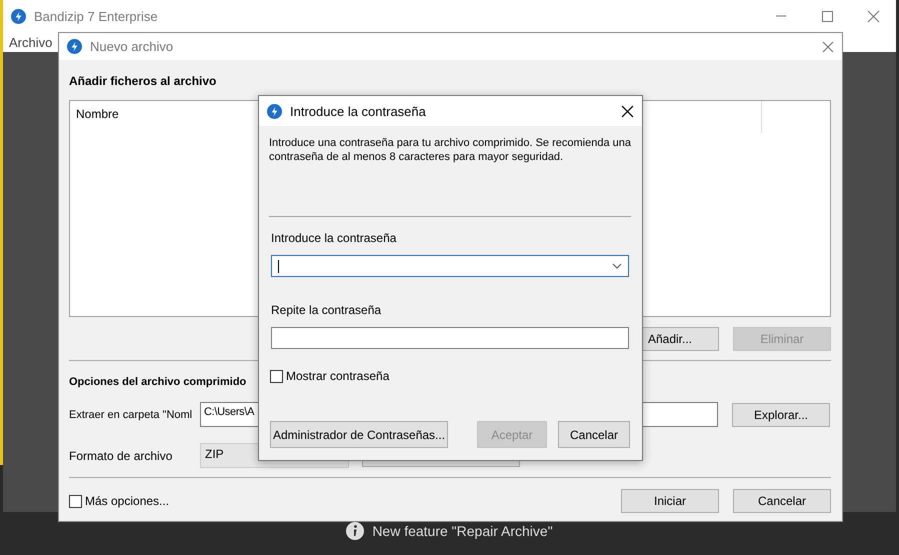 Image resolution: width=899 pixels, height=555 pixels. I want to click on checkbox-label: Mostrar contraseña, so click(338, 376).